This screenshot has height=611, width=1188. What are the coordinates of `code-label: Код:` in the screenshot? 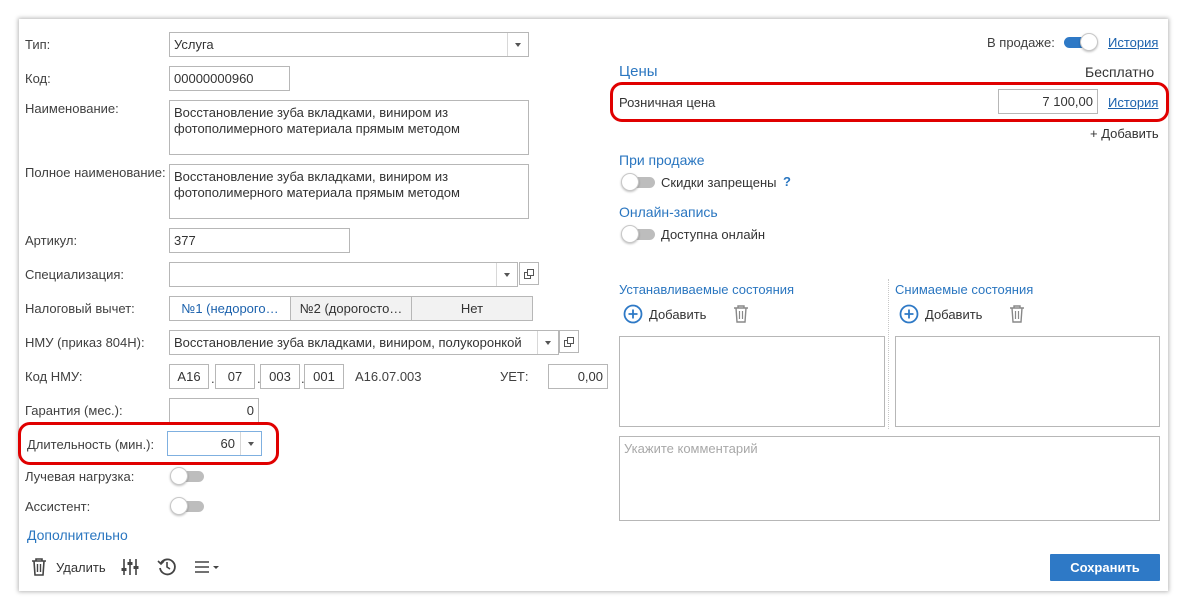 It's located at (38, 78).